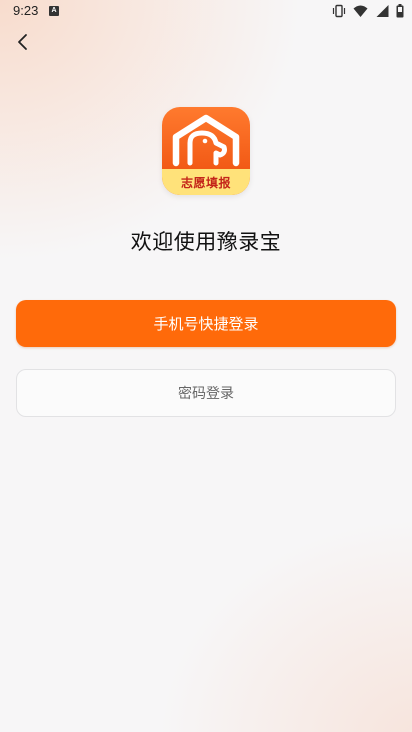  I want to click on signal-icon, so click(382, 11).